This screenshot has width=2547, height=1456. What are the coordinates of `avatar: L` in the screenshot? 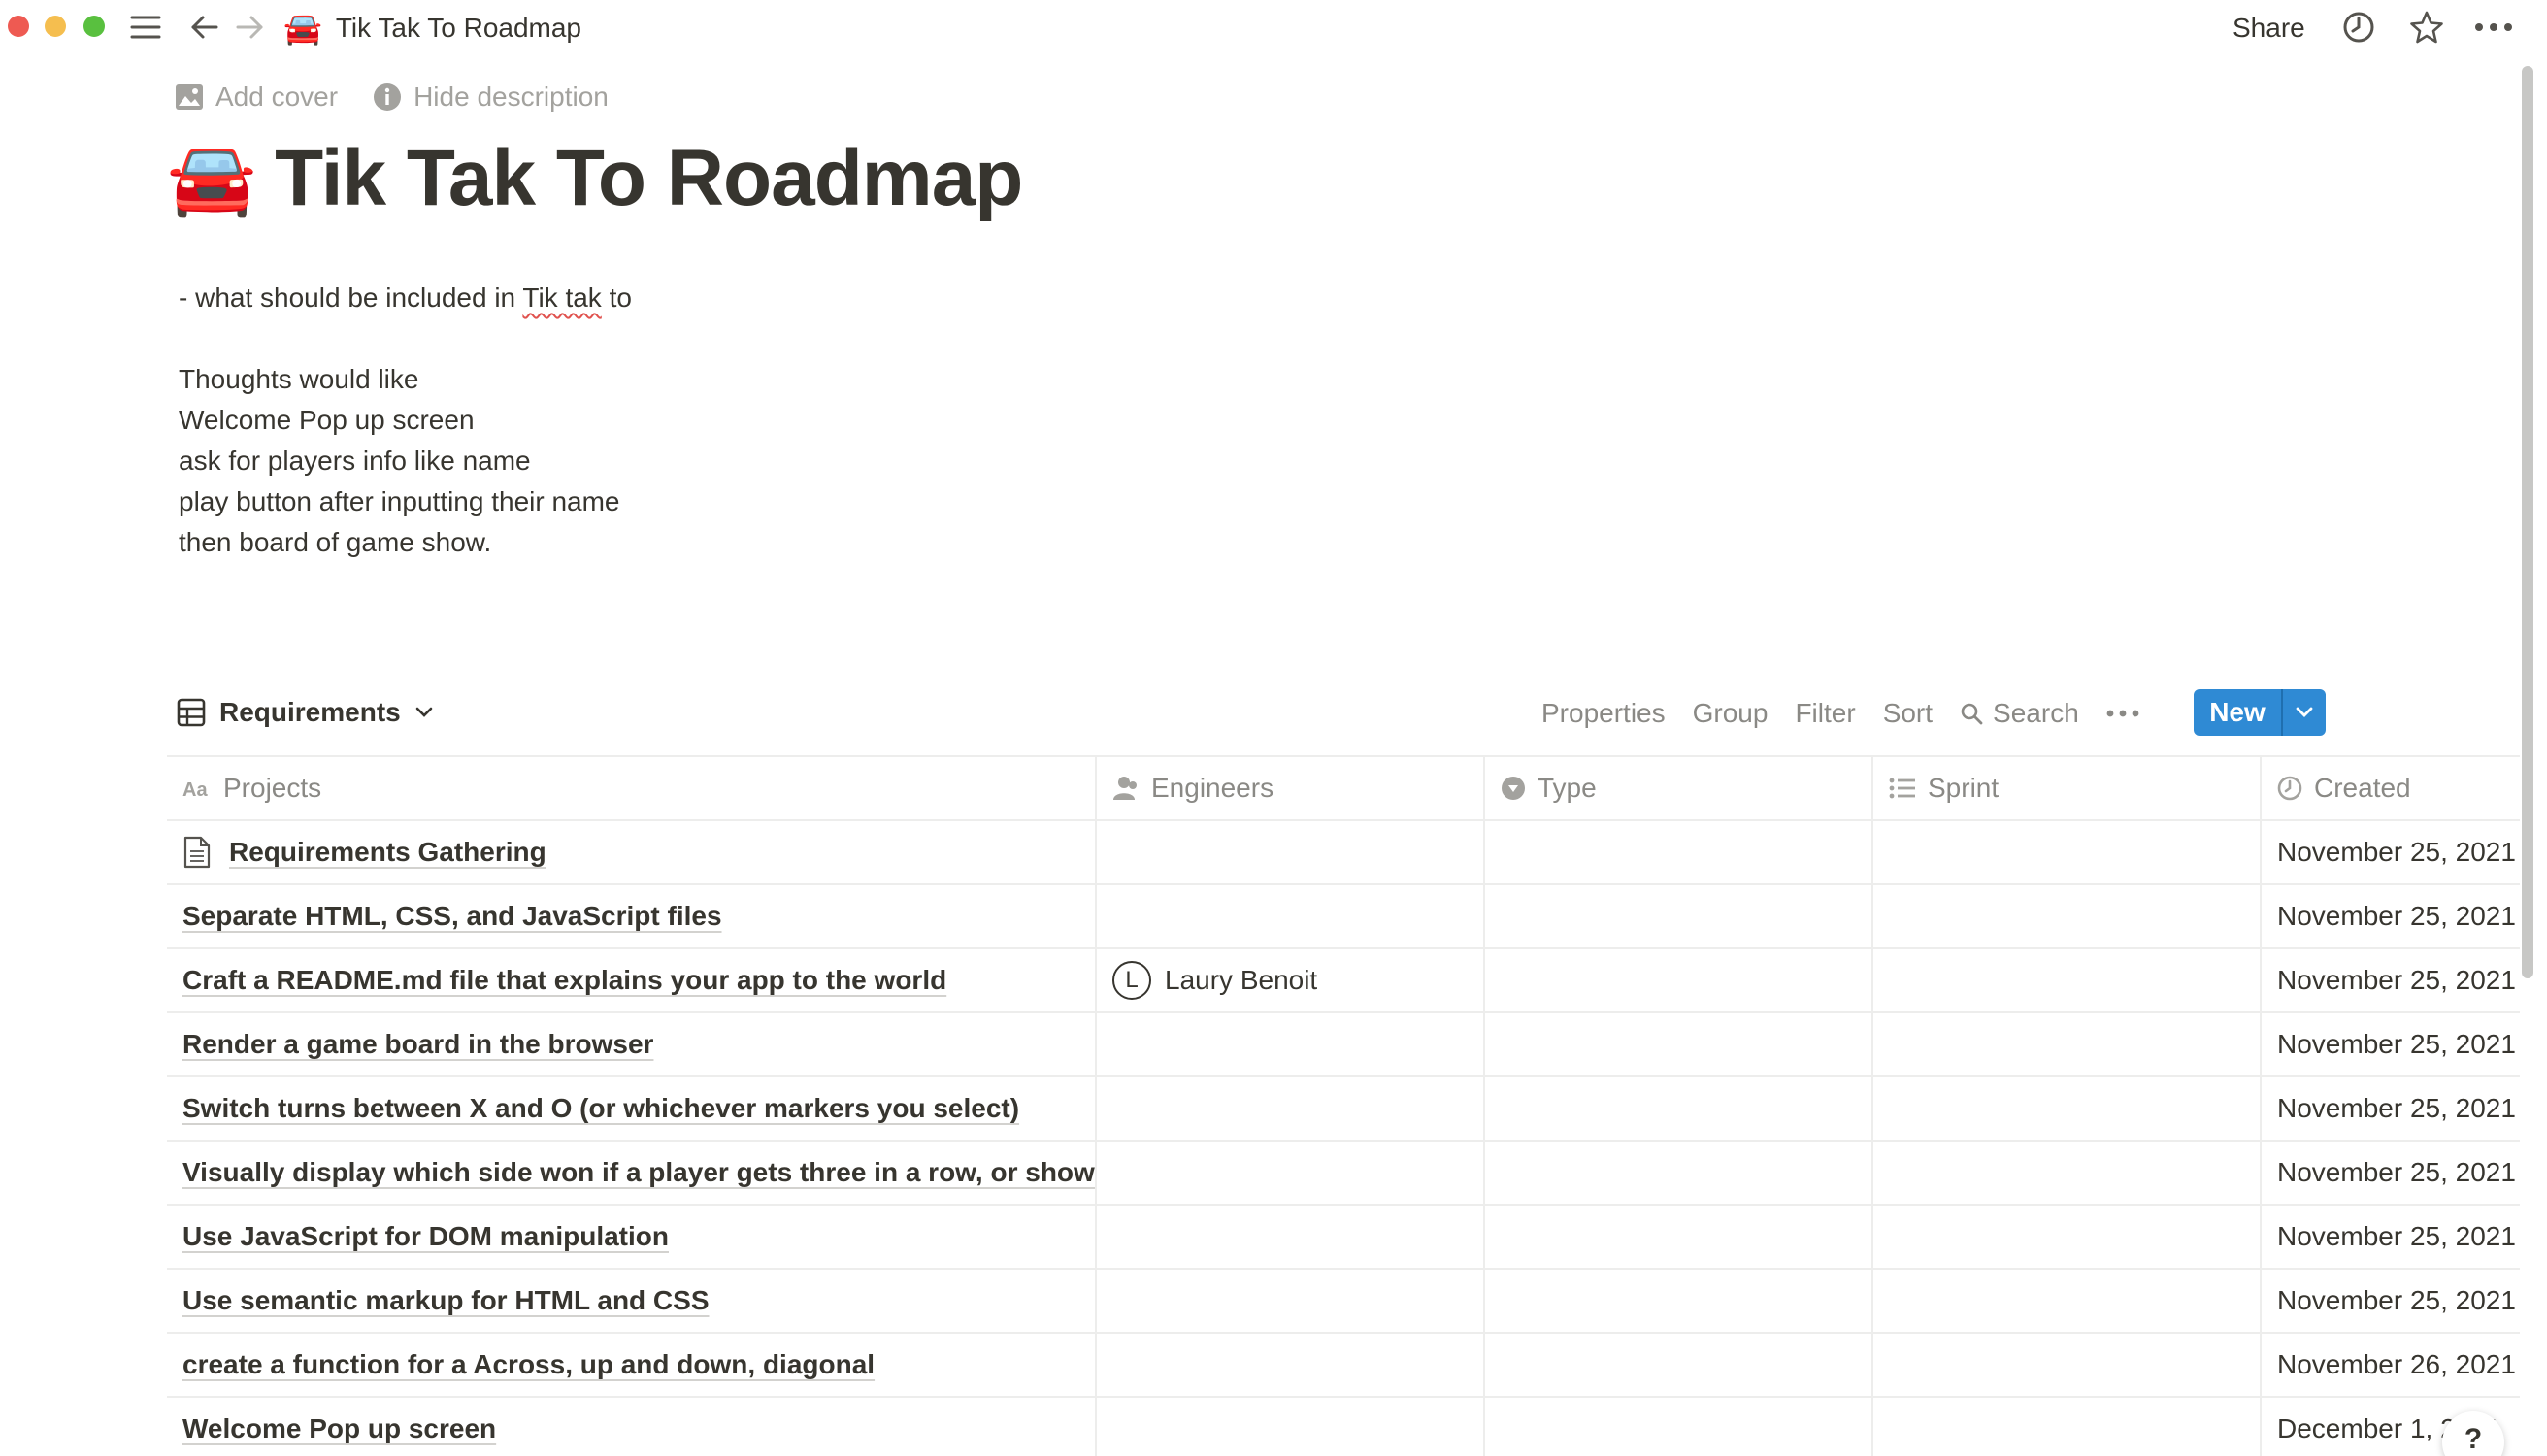 It's located at (1131, 980).